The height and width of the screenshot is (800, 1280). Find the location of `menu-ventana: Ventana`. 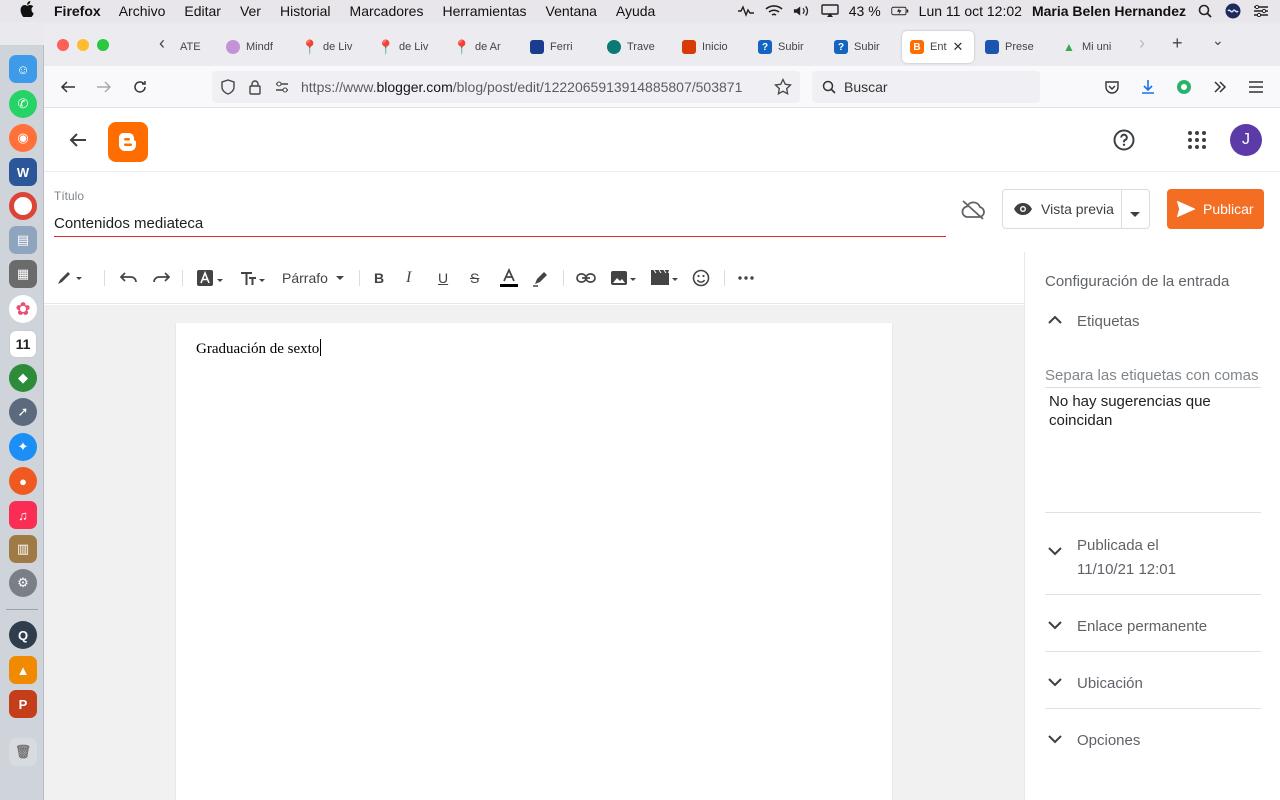

menu-ventana: Ventana is located at coordinates (571, 11).